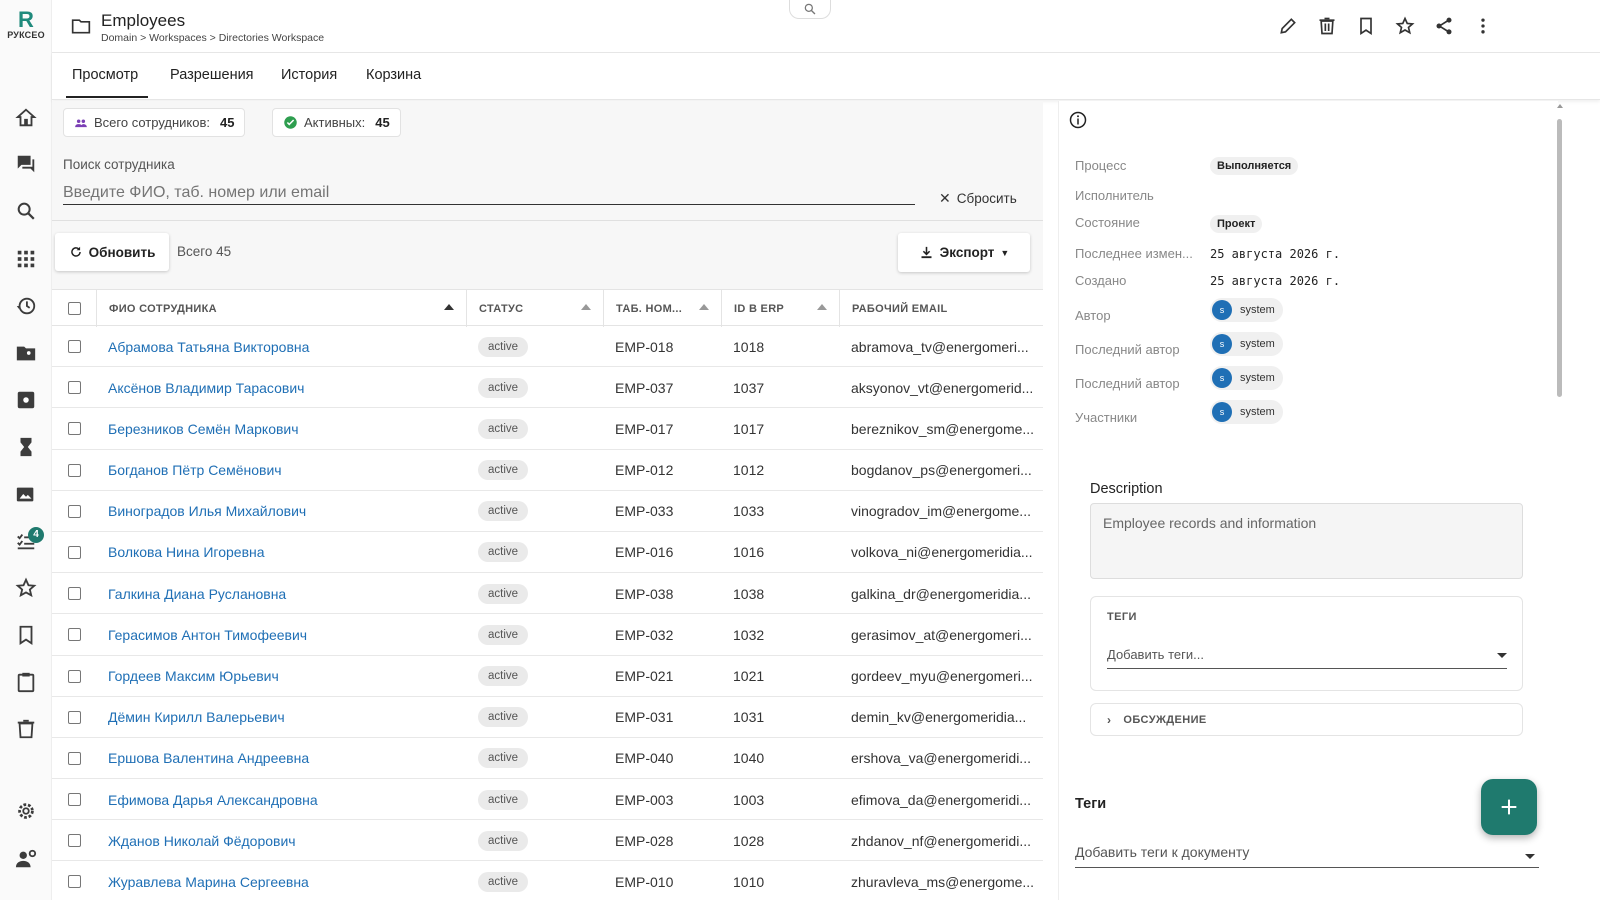  I want to click on settings-icon, so click(26, 811).